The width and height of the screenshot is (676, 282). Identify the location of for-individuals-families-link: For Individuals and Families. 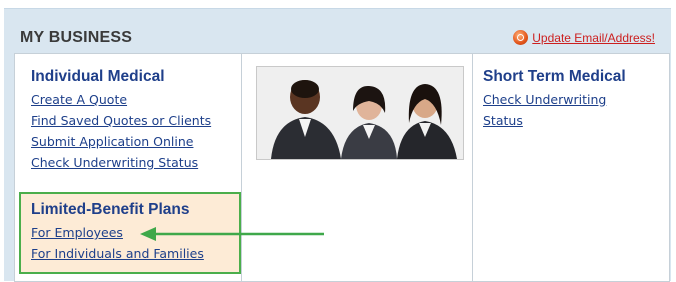
(117, 253).